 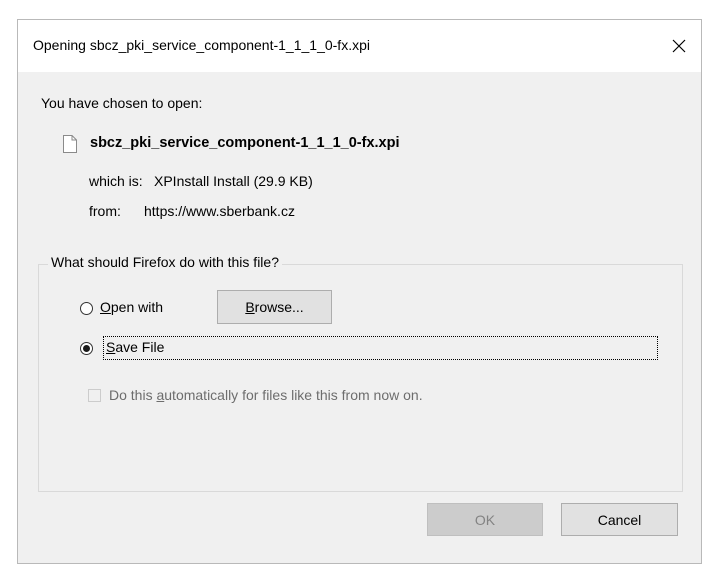 I want to click on action-group-legend: What should Firefox do with this file?, so click(x=165, y=262).